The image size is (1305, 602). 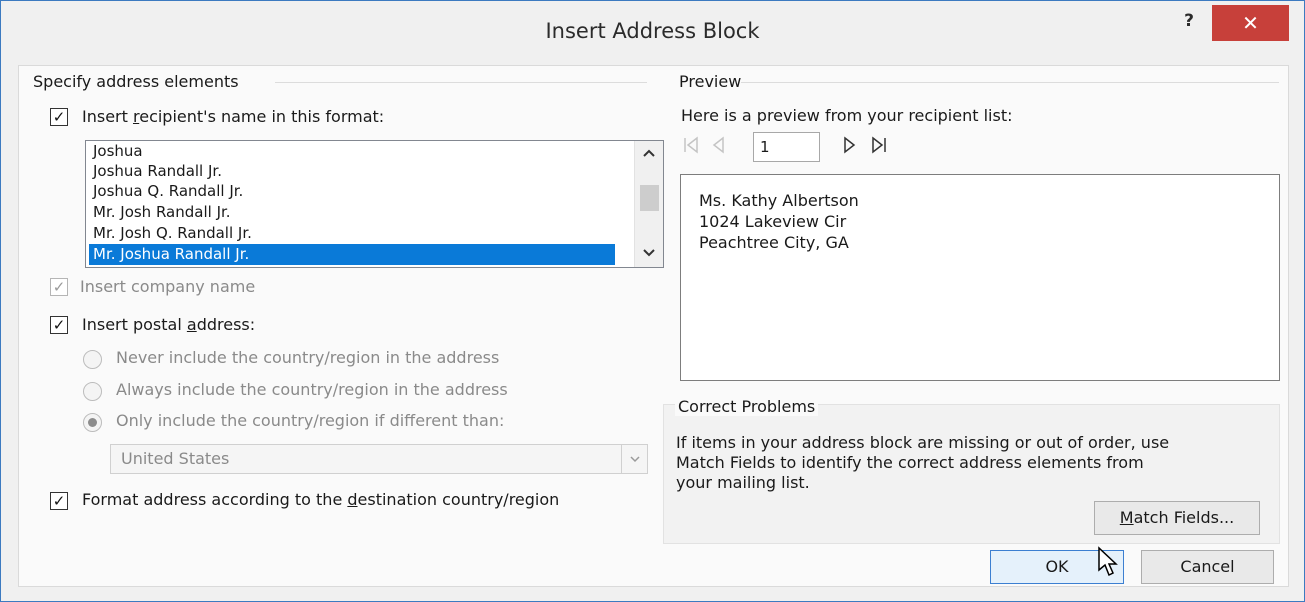 What do you see at coordinates (1010, 82) in the screenshot?
I see `preview-group-divider` at bounding box center [1010, 82].